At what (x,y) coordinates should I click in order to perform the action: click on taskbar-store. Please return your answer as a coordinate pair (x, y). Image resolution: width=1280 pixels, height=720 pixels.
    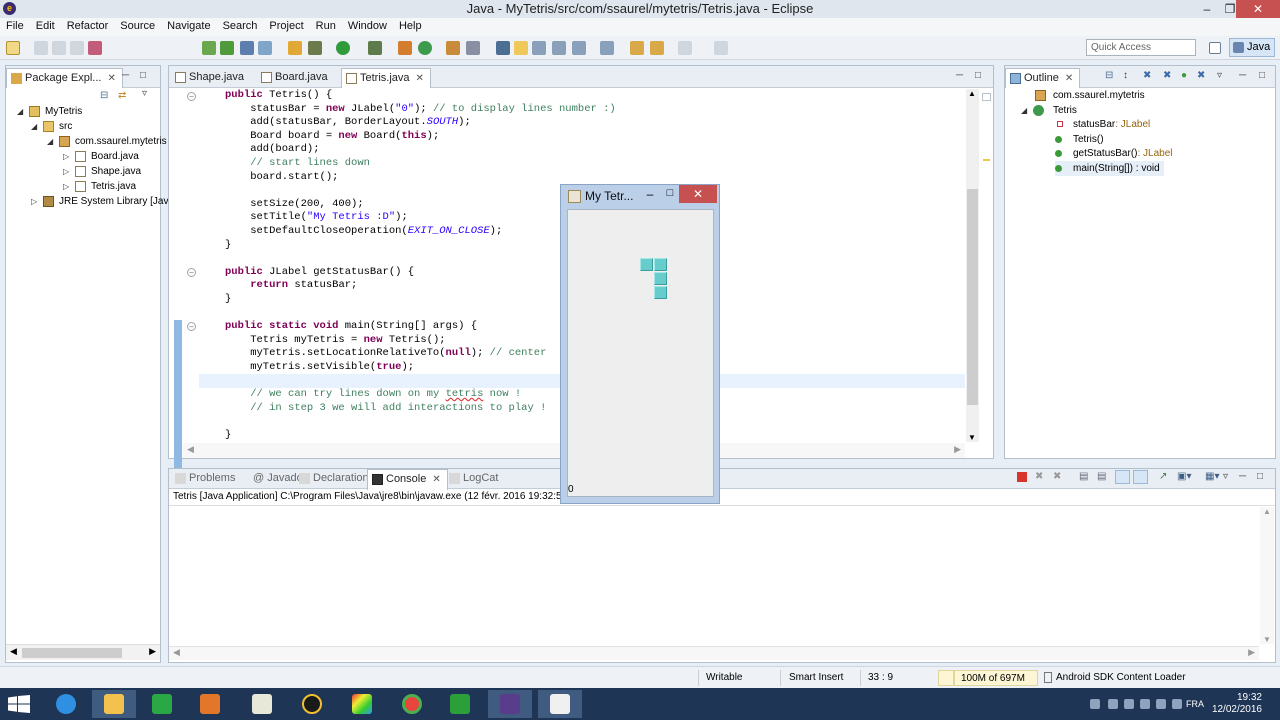
    Looking at the image, I should click on (162, 704).